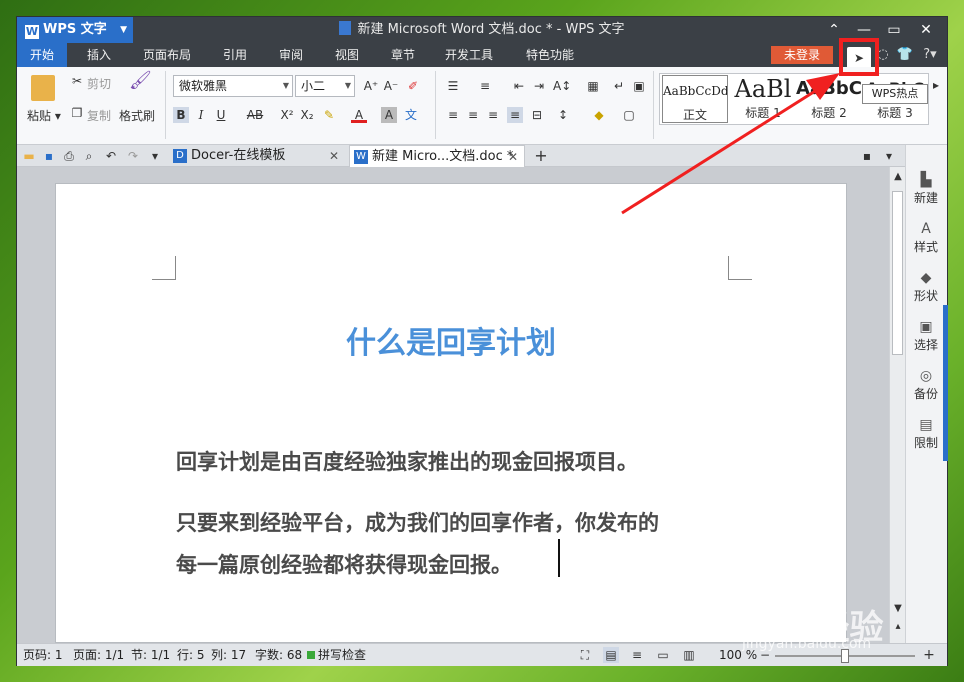 This screenshot has height=682, width=964. Describe the element at coordinates (802, 55) in the screenshot. I see `login-button: 未登录` at that location.